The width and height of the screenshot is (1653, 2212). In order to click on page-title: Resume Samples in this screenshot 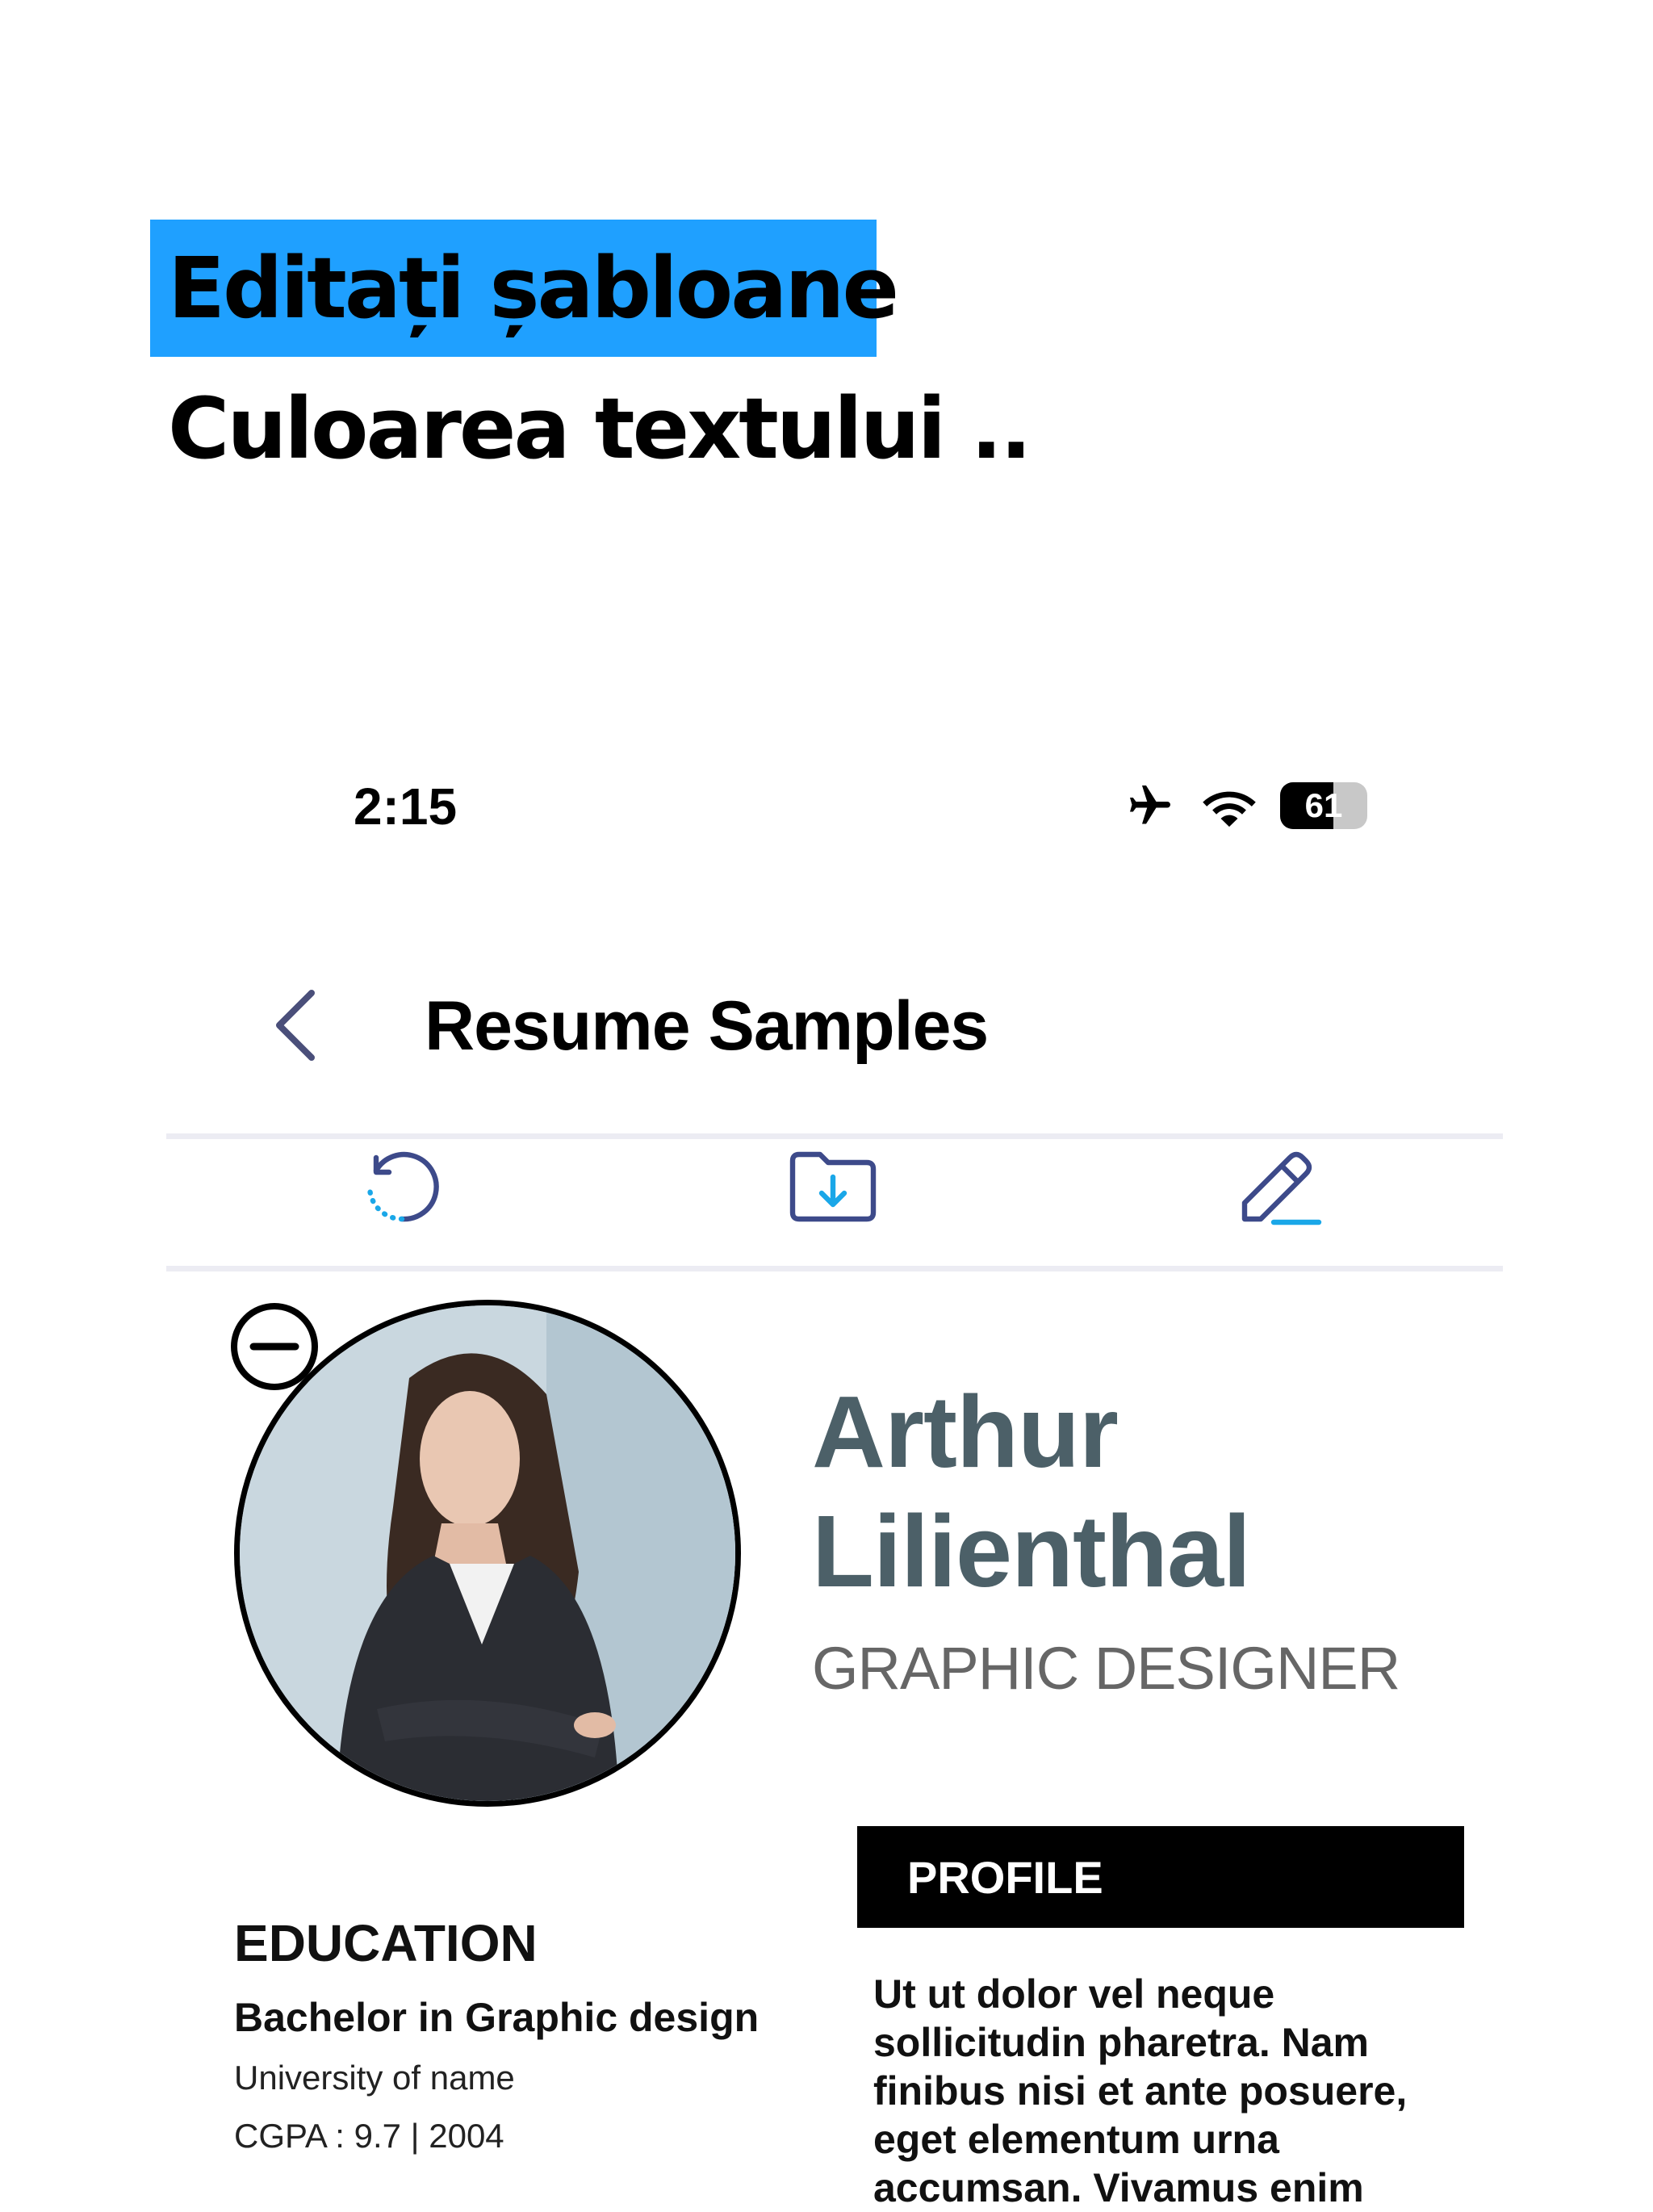, I will do `click(707, 1026)`.